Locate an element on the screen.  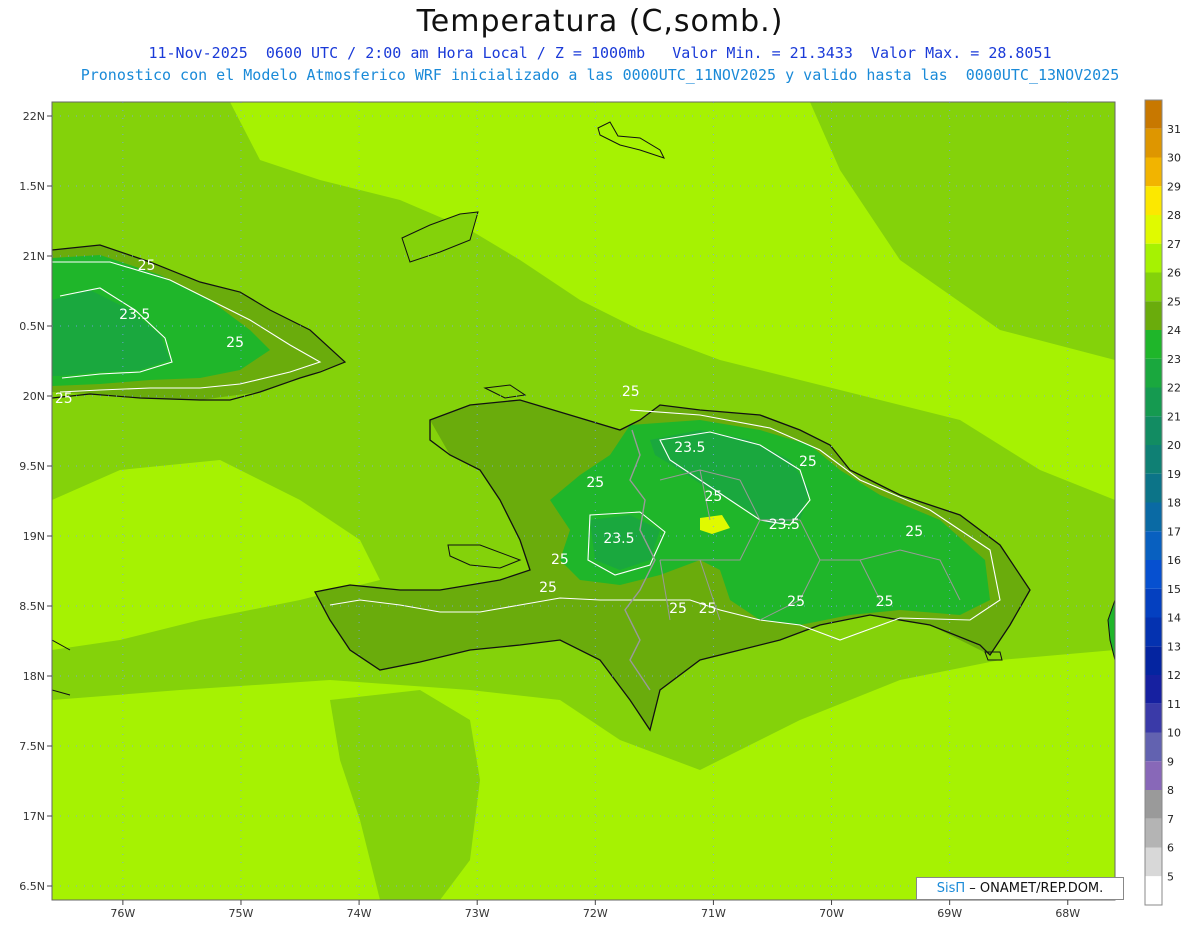
lon-tick-label: 75W is located at coordinates (241, 913).